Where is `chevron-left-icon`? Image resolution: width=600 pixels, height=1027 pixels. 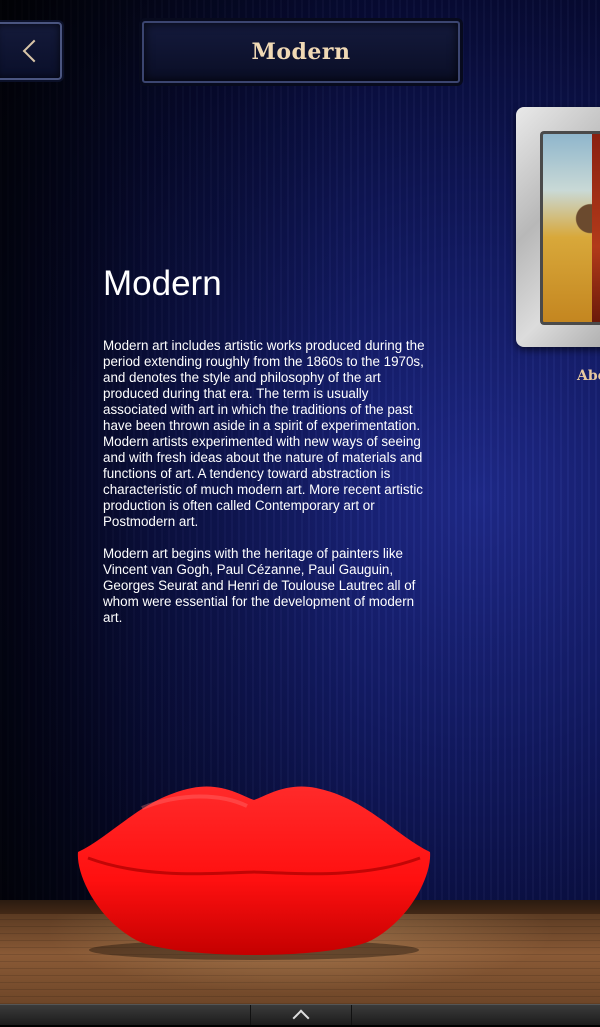
chevron-left-icon is located at coordinates (34, 51).